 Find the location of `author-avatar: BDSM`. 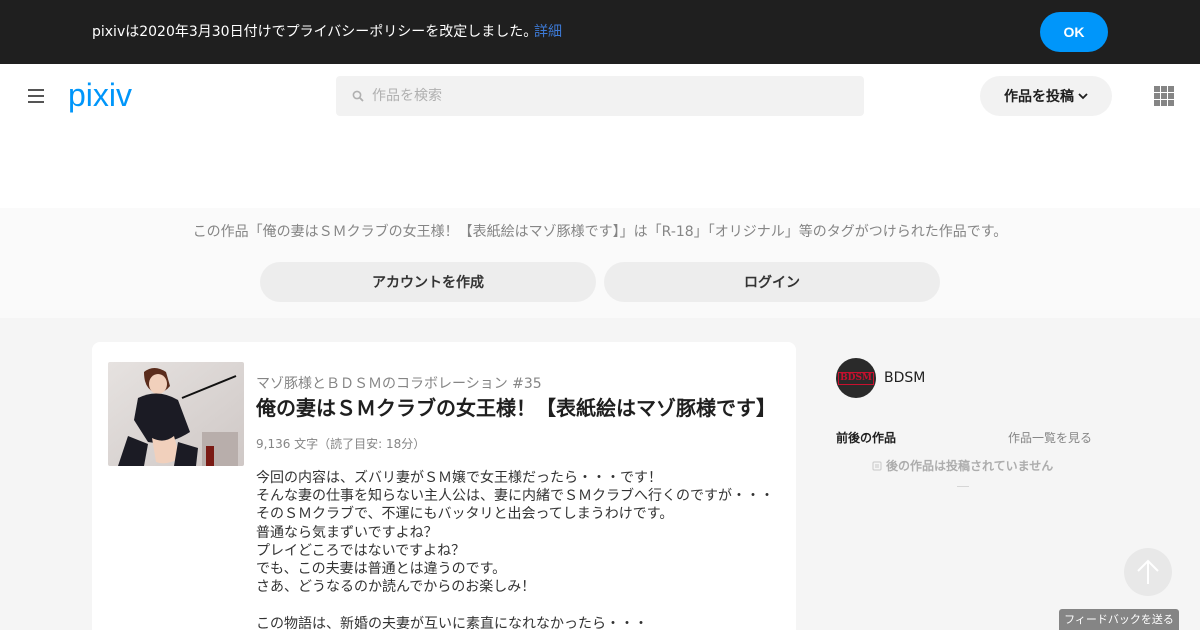

author-avatar: BDSM is located at coordinates (856, 378).